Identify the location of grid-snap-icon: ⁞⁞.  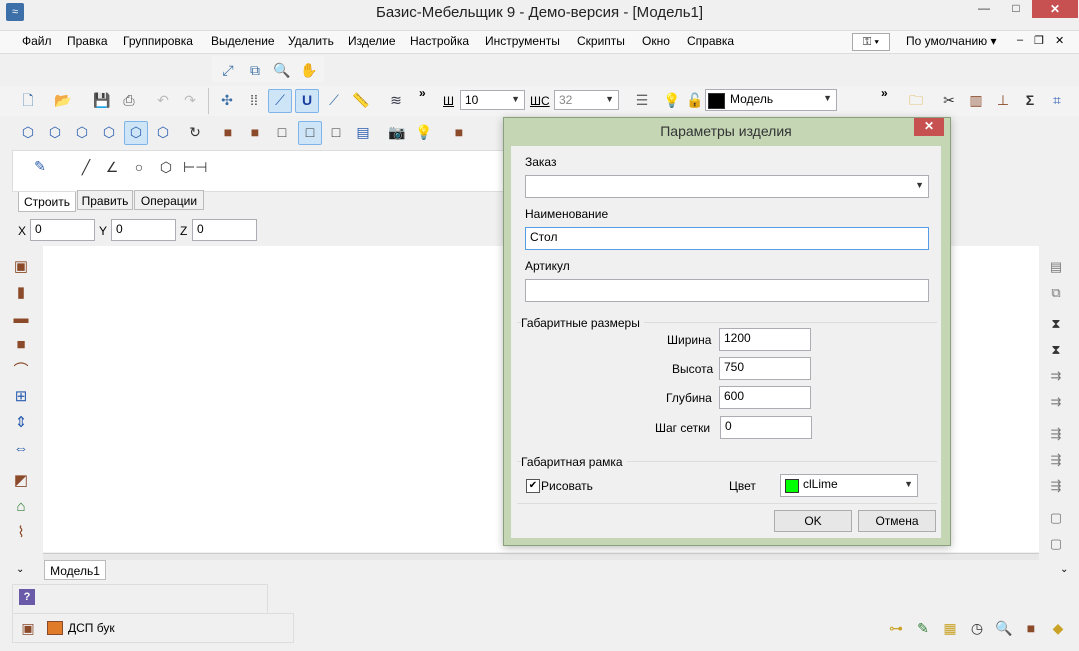
(254, 100).